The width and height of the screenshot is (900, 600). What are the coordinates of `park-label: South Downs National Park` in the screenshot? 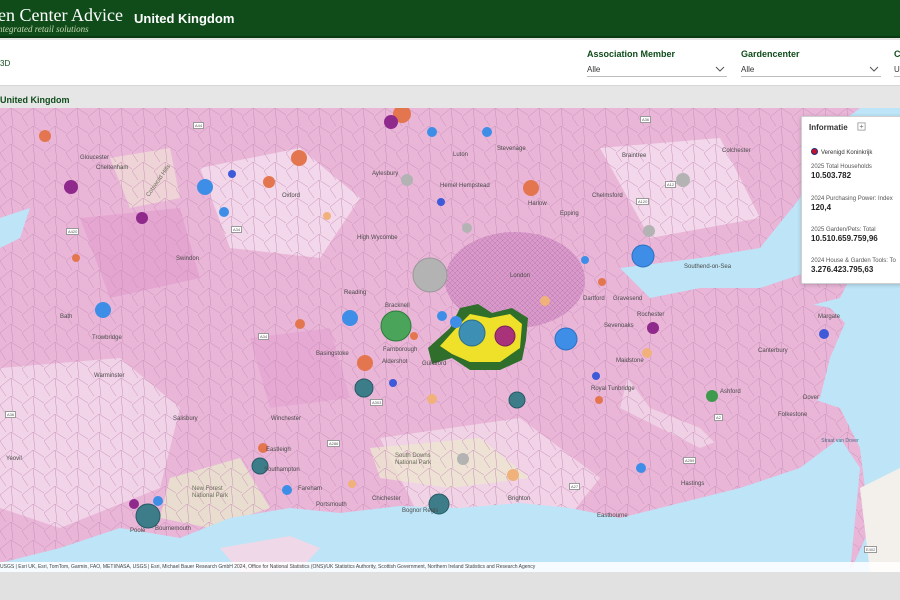 It's located at (413, 459).